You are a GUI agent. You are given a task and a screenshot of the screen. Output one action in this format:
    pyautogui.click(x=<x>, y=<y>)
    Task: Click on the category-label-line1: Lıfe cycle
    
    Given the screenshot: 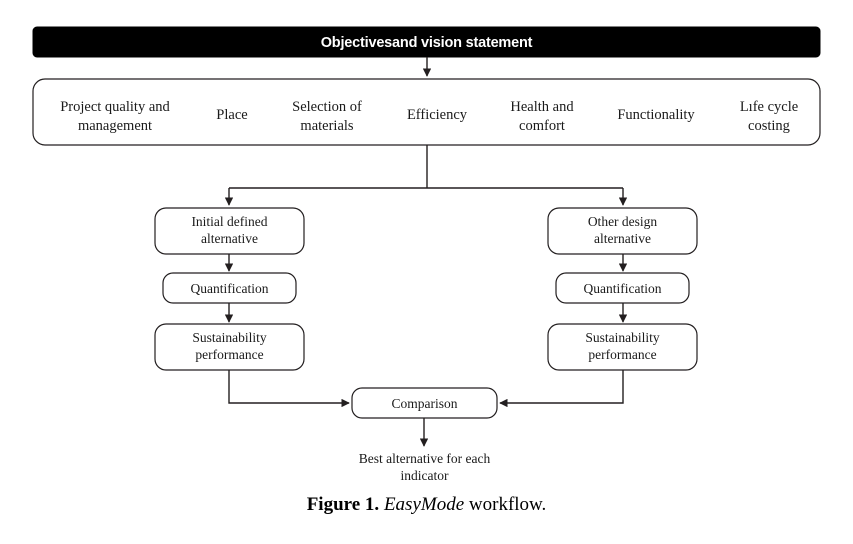 What is the action you would take?
    pyautogui.click(x=769, y=107)
    